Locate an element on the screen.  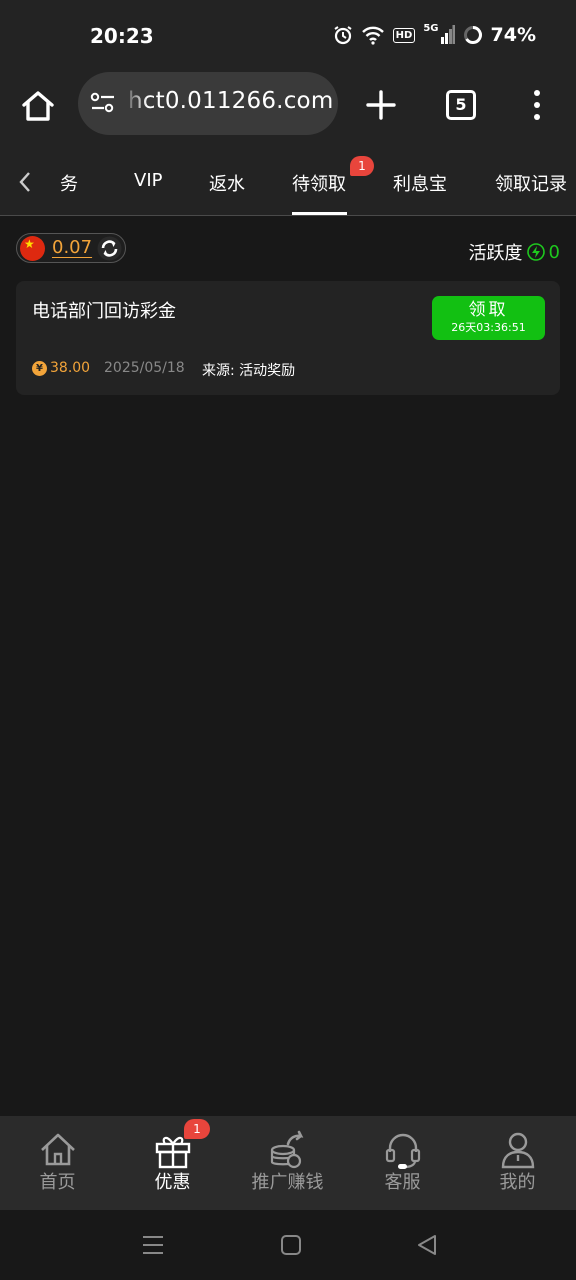
coins-share-icon is located at coordinates (287, 1149).